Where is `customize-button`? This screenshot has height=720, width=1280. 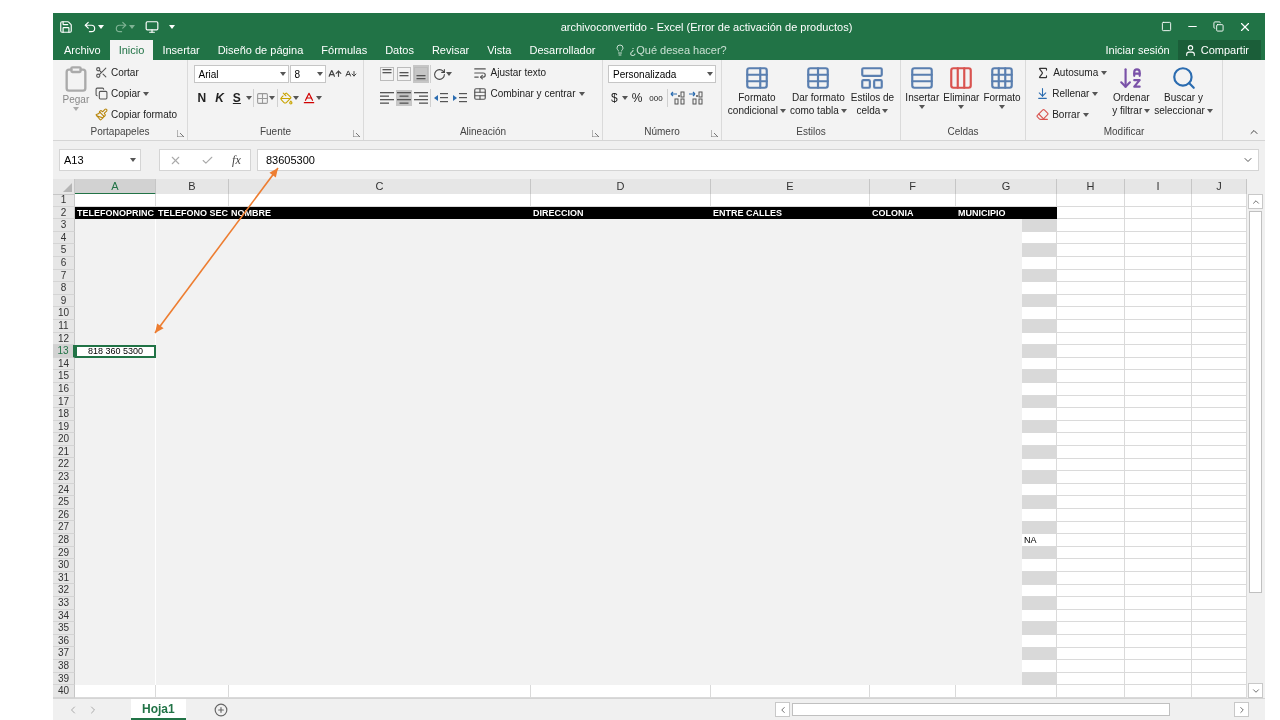 customize-button is located at coordinates (172, 26).